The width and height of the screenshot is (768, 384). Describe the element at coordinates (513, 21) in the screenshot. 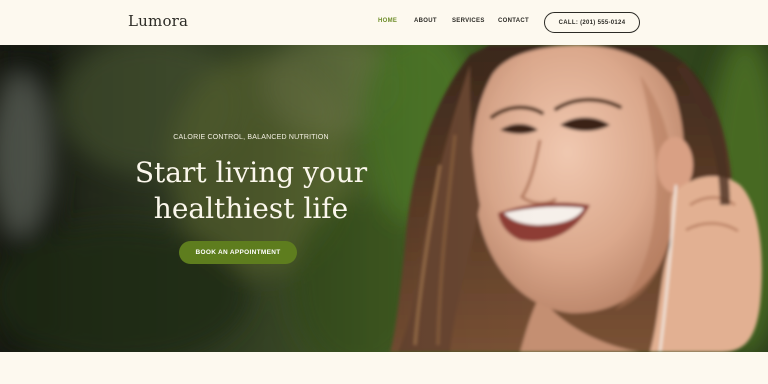

I see `nav-contact: CONTACT` at that location.